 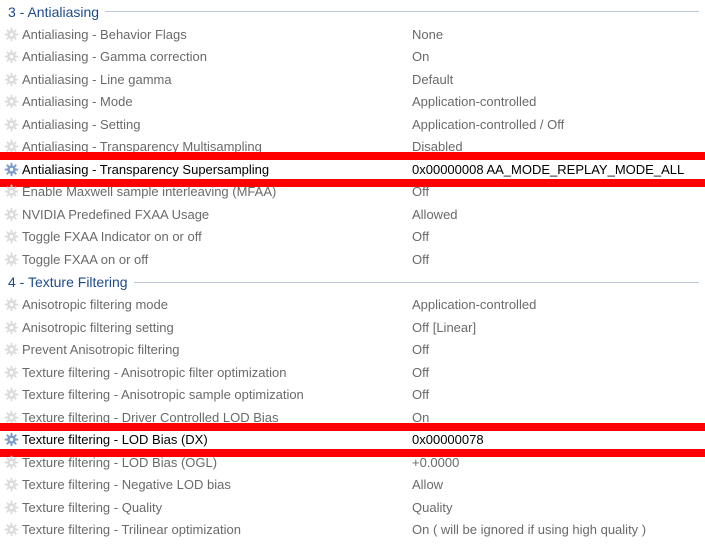 I want to click on setting-value: On, so click(x=420, y=56).